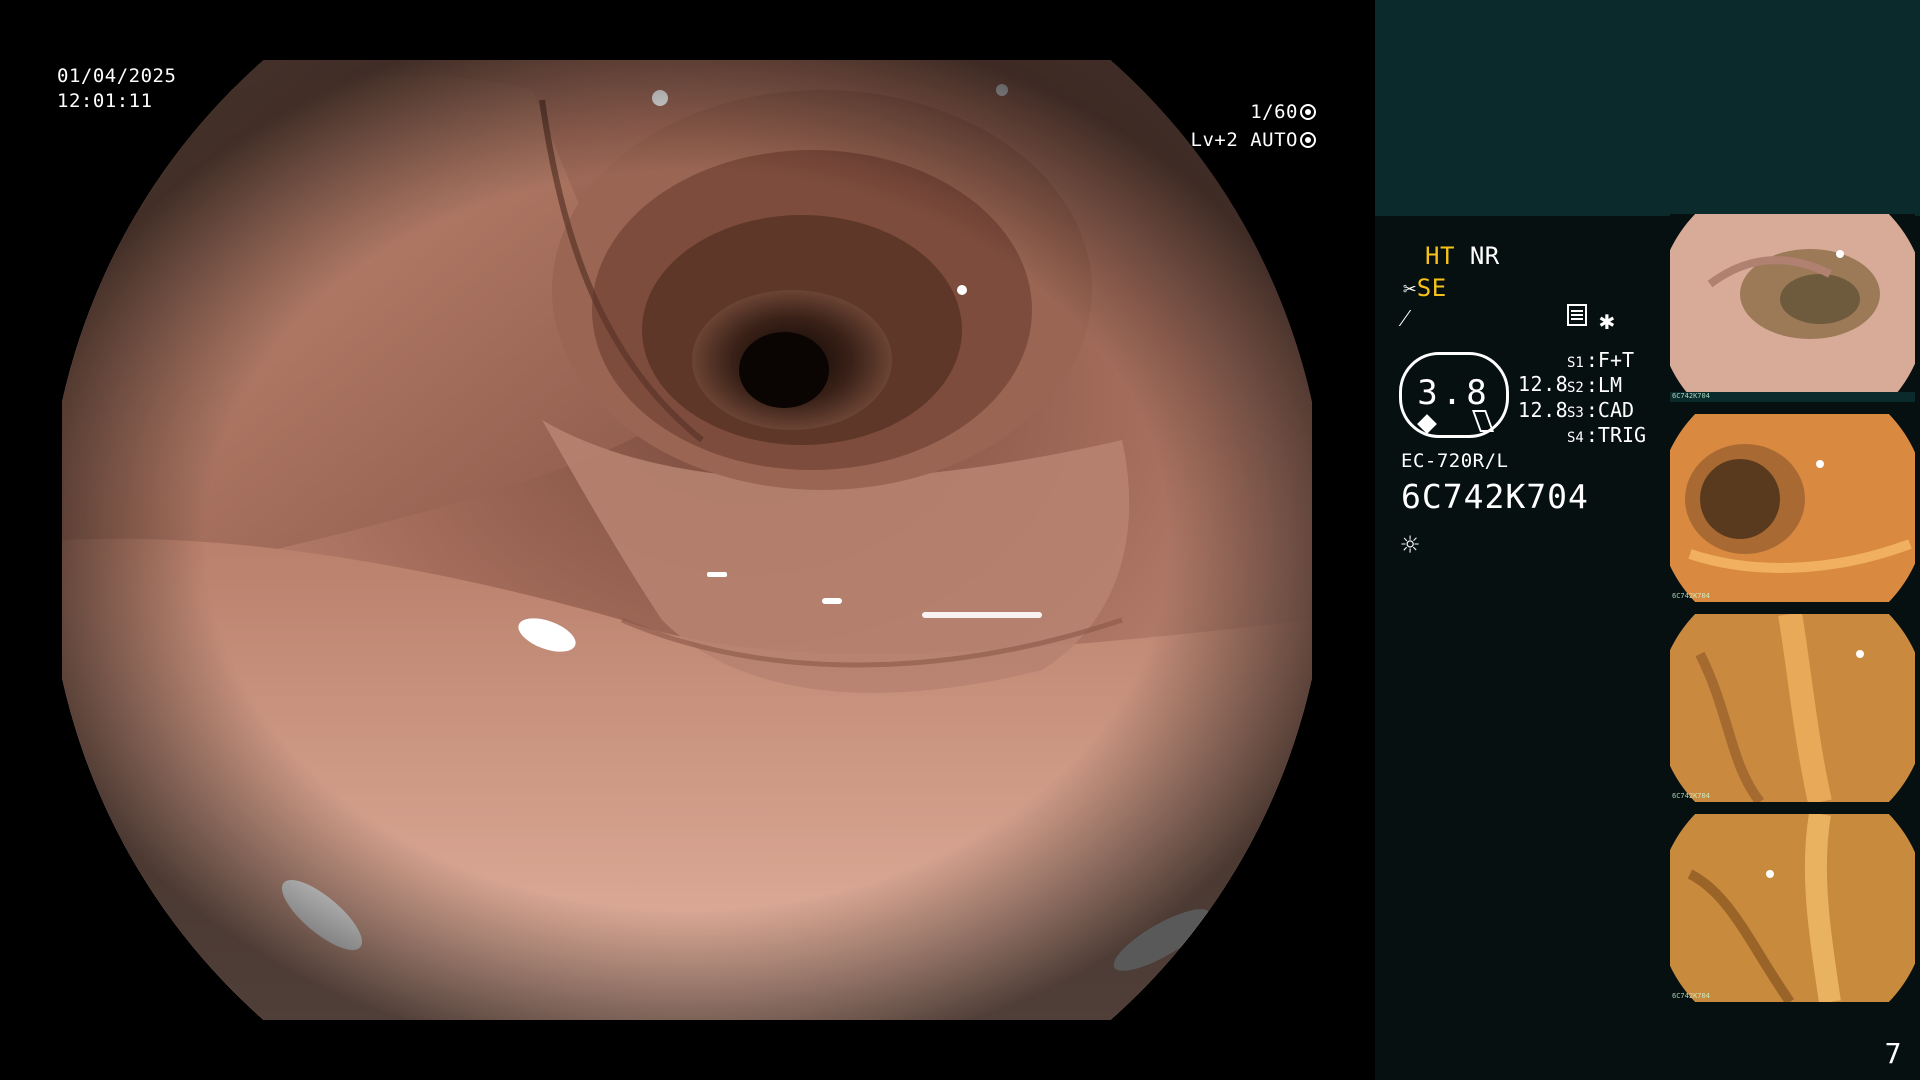 The image size is (1920, 1080). I want to click on zoom-indicator: 3.8, so click(1454, 395).